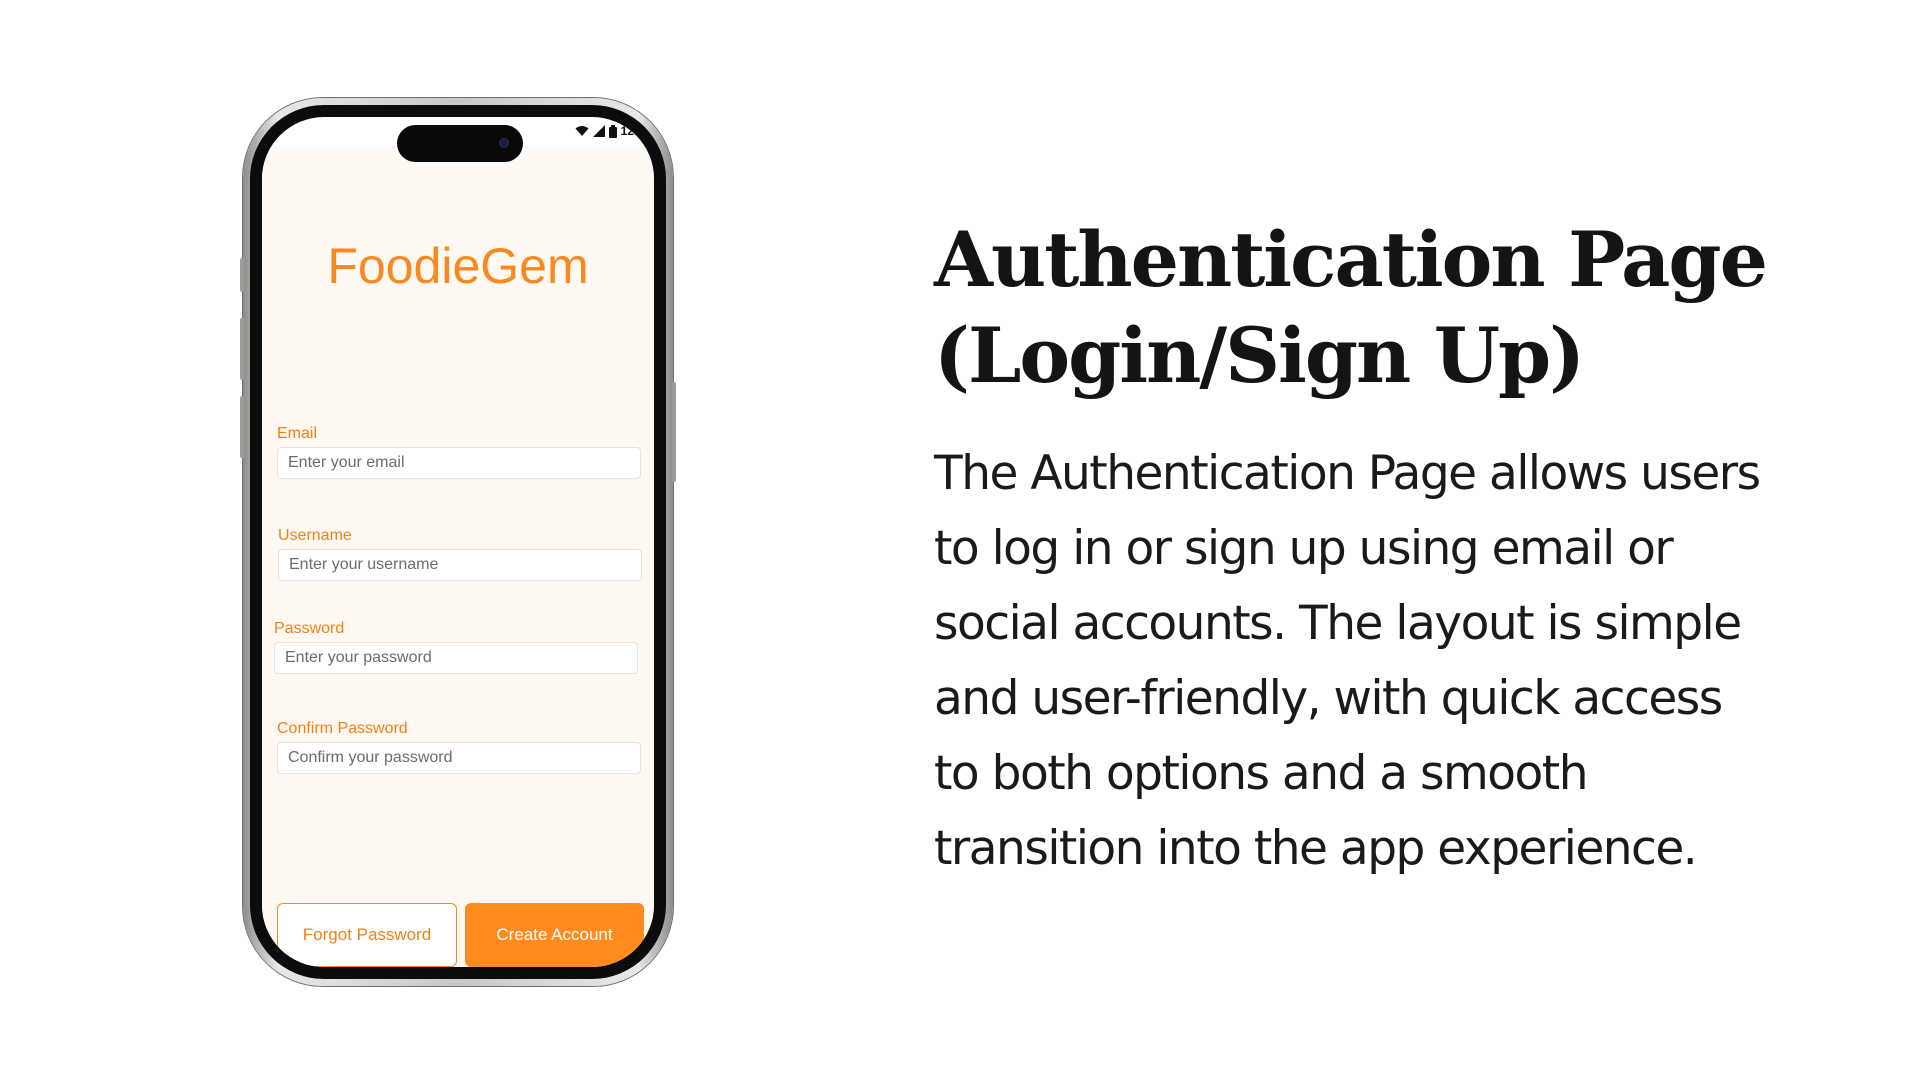 This screenshot has height=1080, width=1920. I want to click on dynamic-island, so click(460, 143).